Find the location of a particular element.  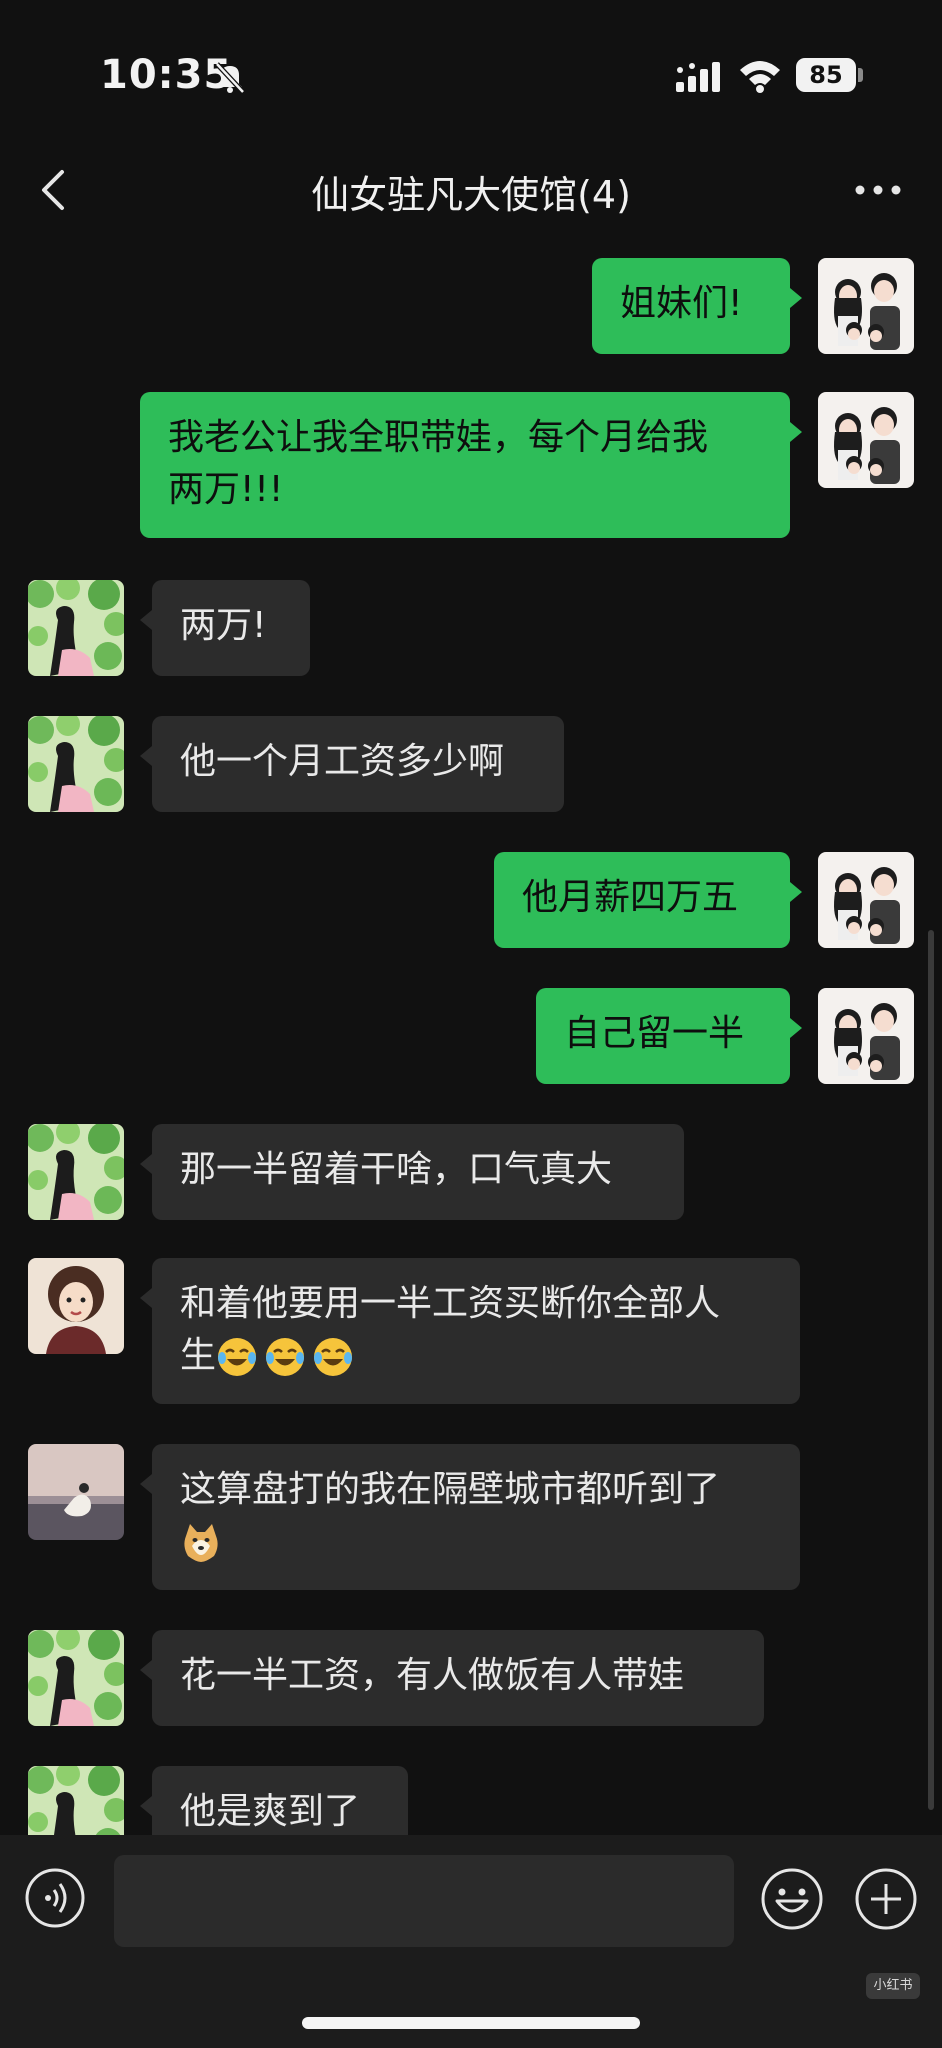

message-text: 他一个月工资多少啊 is located at coordinates (342, 761).